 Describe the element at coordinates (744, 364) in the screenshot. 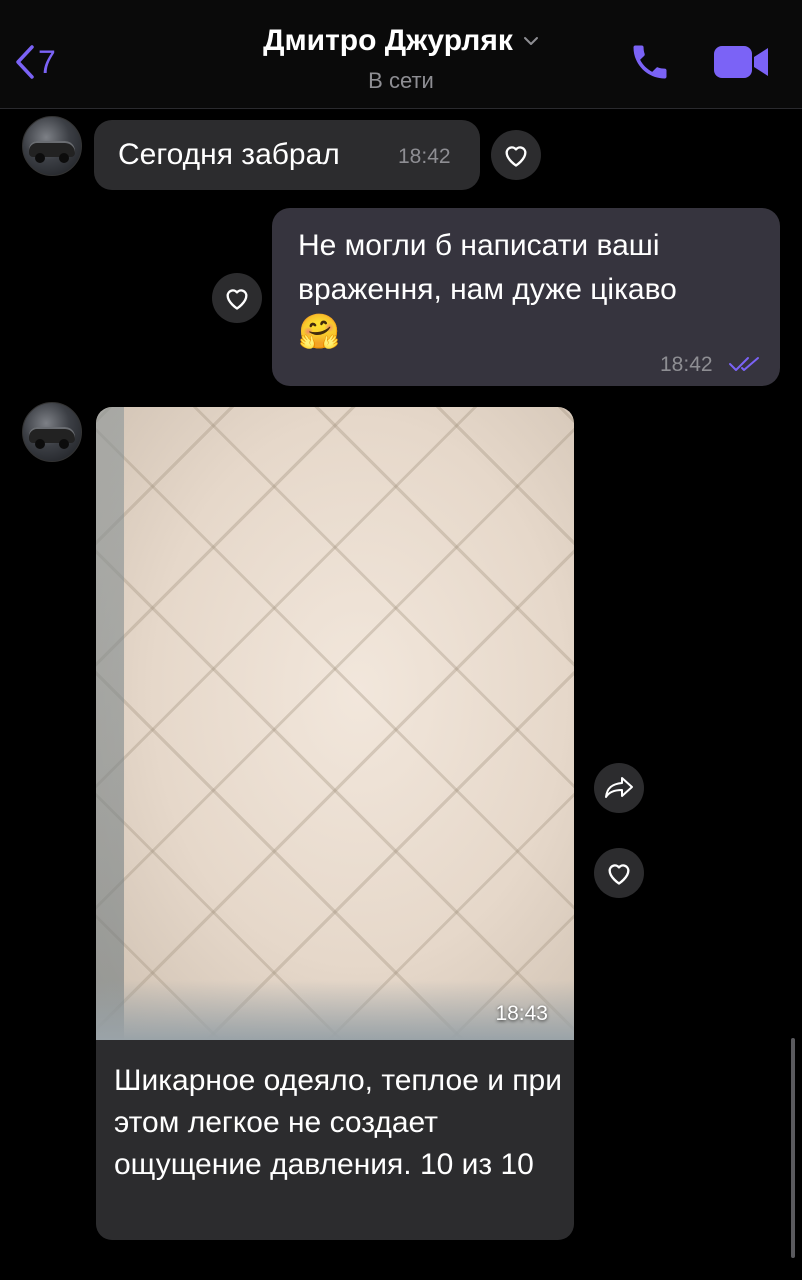

I see `double-check-icon` at that location.